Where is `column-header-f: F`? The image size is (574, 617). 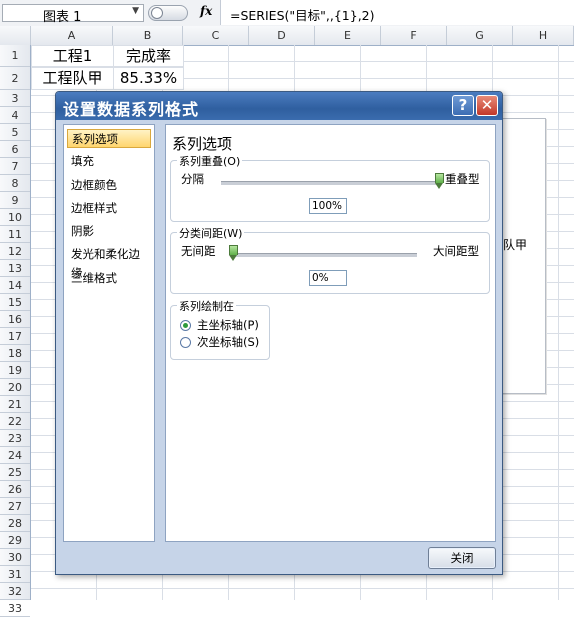 column-header-f: F is located at coordinates (414, 35).